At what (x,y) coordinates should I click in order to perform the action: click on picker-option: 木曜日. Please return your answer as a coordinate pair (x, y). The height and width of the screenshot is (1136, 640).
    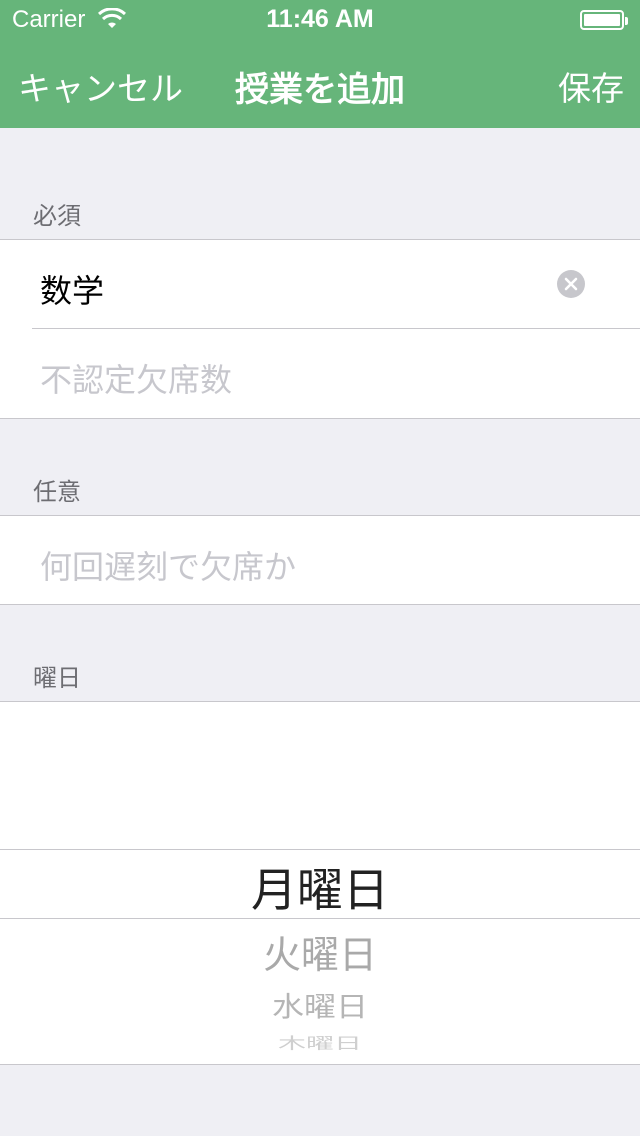
    Looking at the image, I should click on (320, 1041).